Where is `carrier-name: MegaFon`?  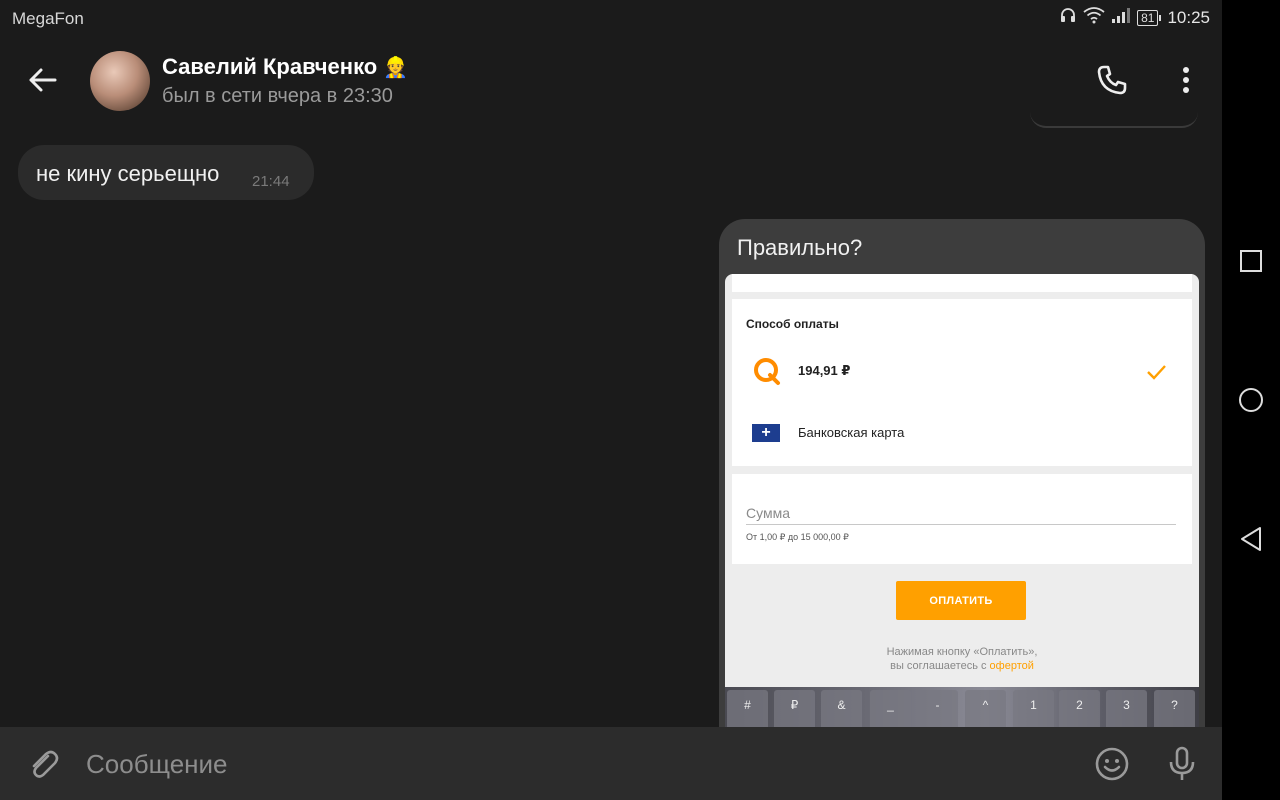
carrier-name: MegaFon is located at coordinates (48, 18).